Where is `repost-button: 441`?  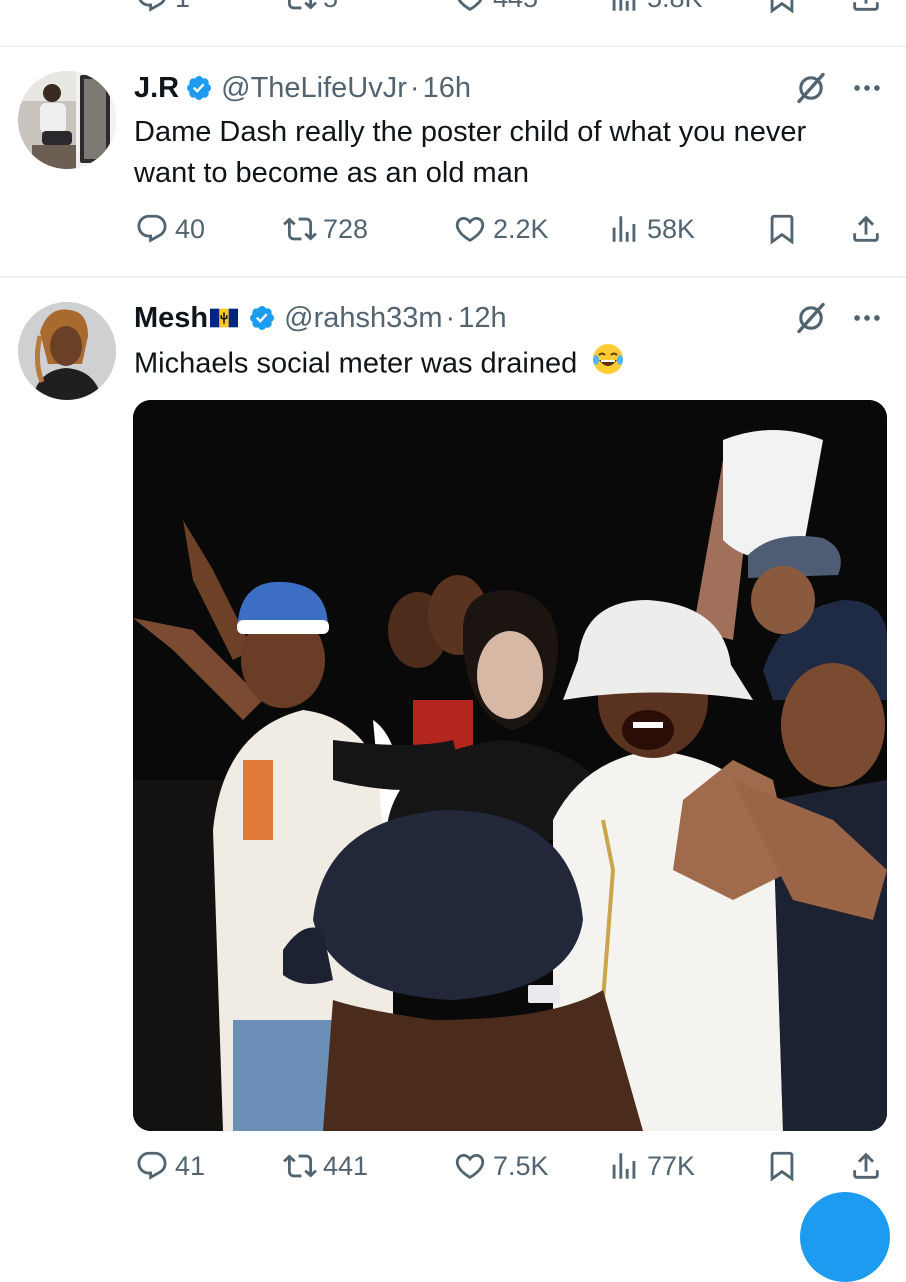
repost-button: 441 is located at coordinates (325, 1166).